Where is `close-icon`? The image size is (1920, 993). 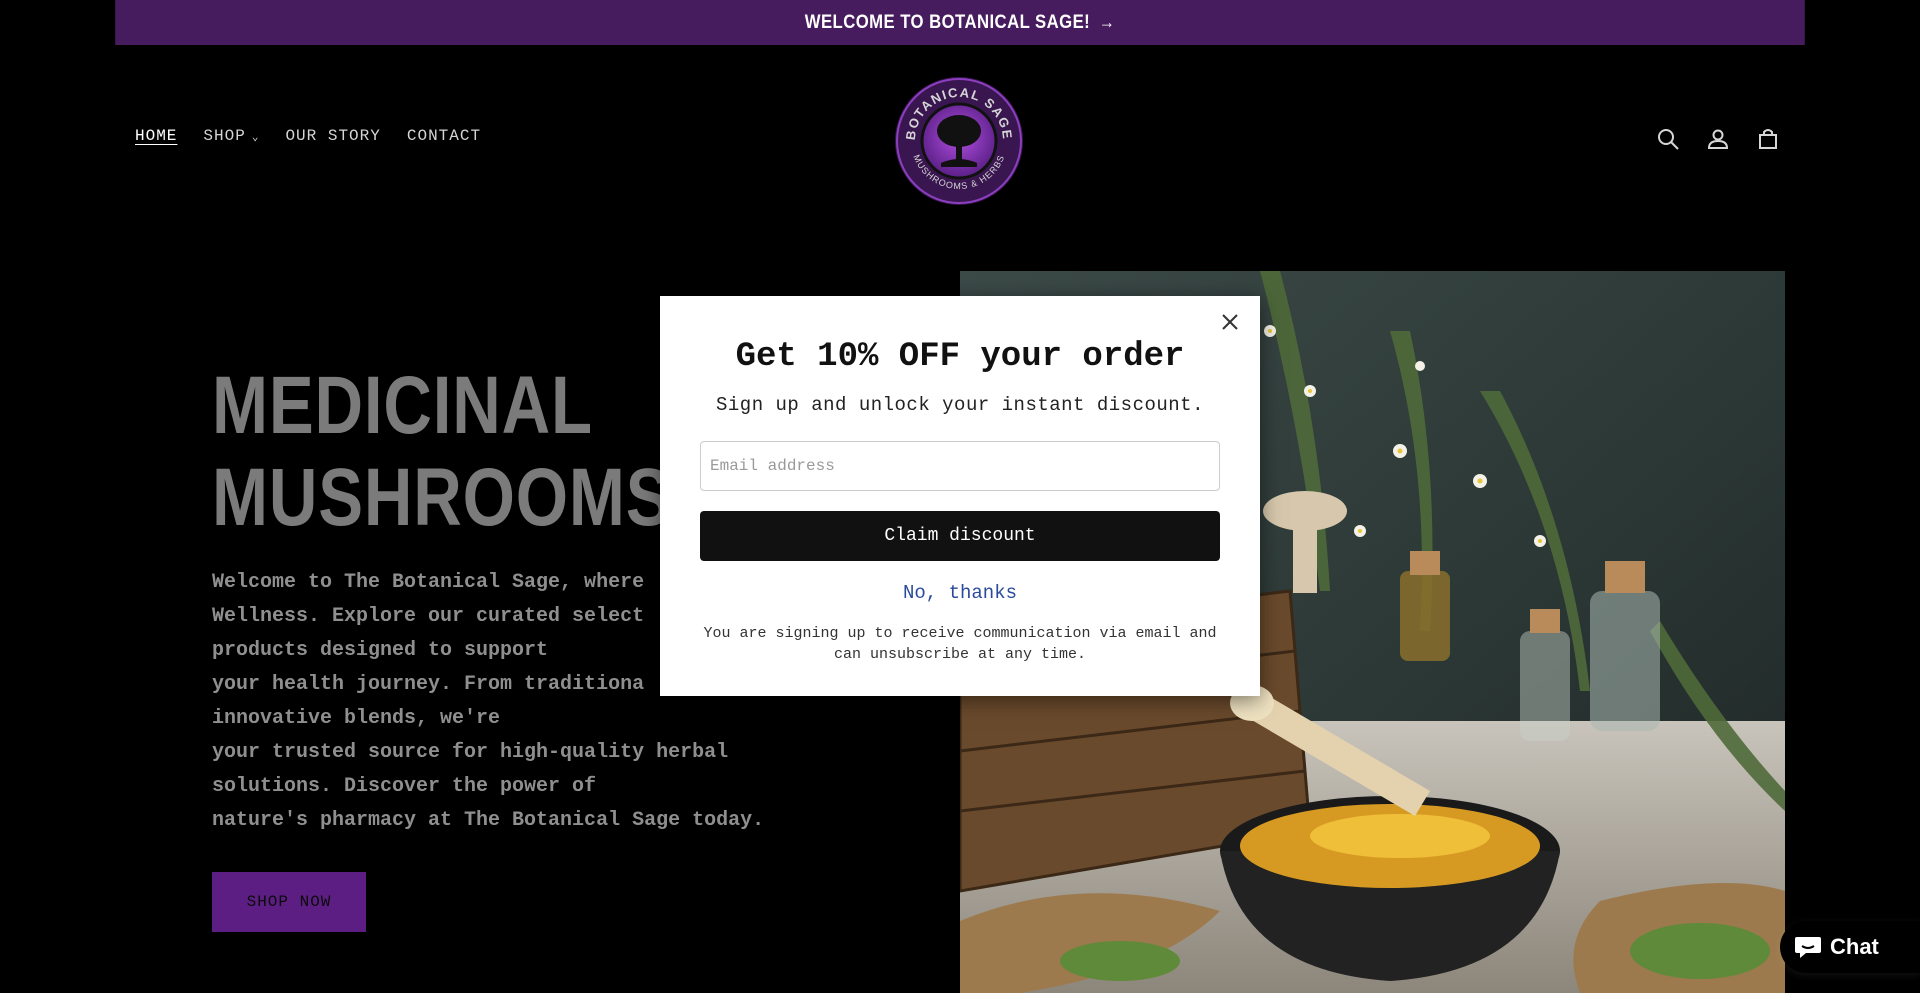 close-icon is located at coordinates (1230, 322).